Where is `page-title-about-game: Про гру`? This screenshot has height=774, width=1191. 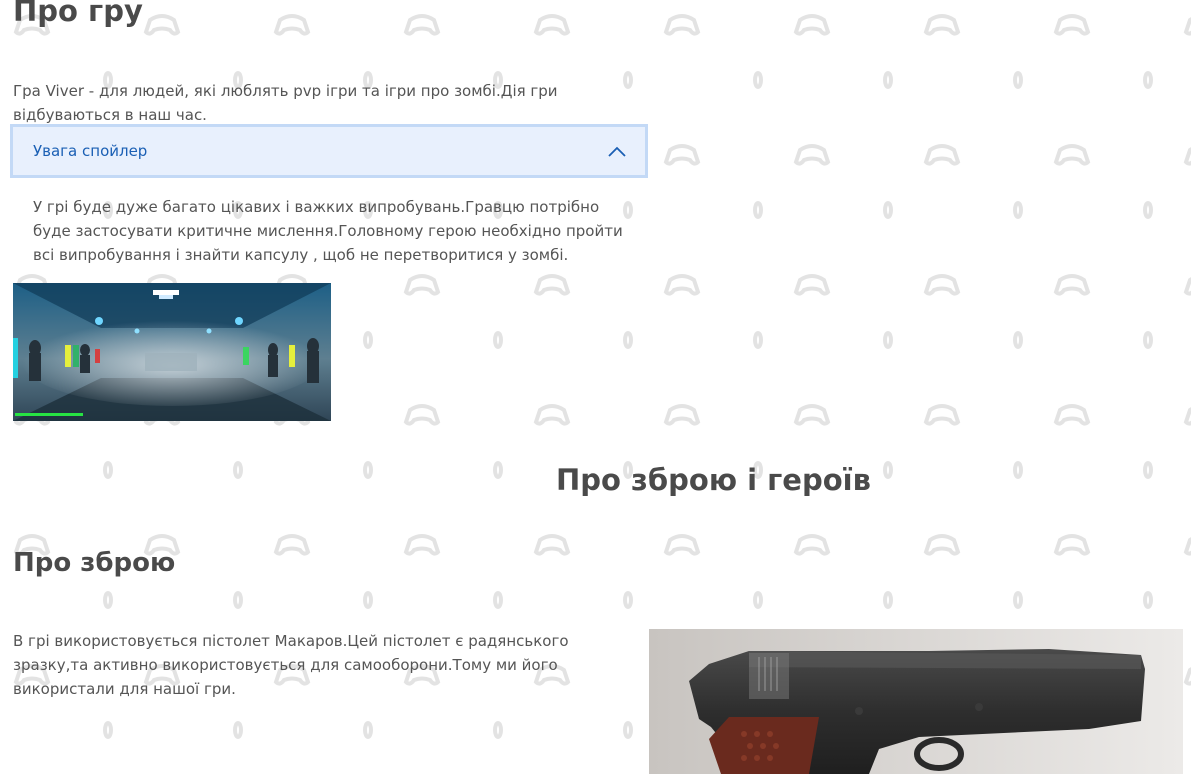 page-title-about-game: Про гру is located at coordinates (78, 14).